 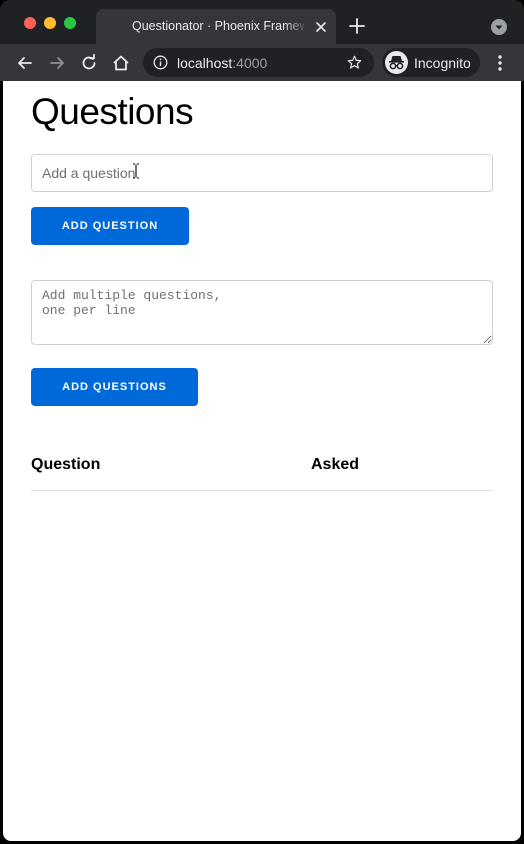 What do you see at coordinates (335, 464) in the screenshot?
I see `column-header-asked: Asked` at bounding box center [335, 464].